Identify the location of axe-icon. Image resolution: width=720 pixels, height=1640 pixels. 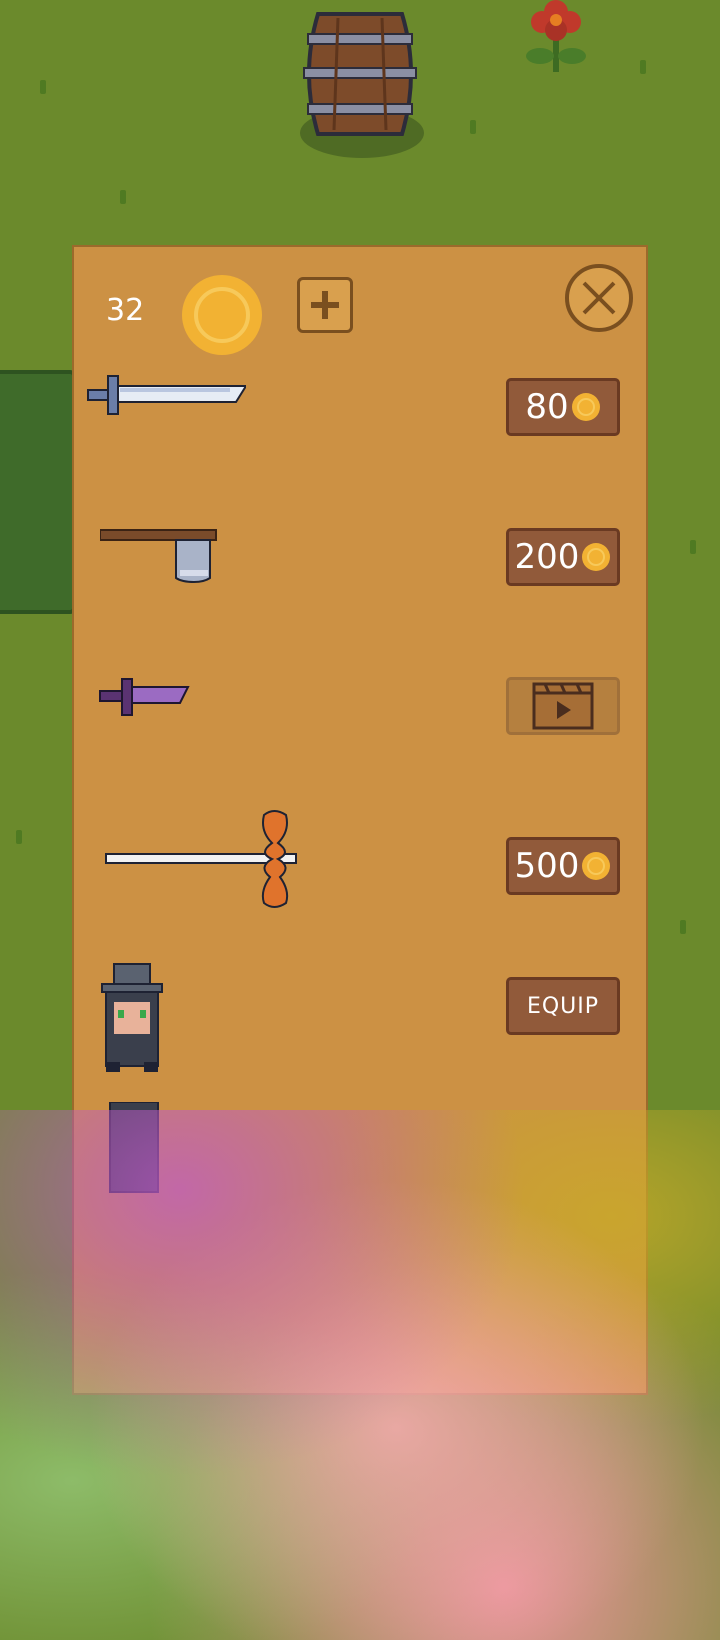
(158, 556).